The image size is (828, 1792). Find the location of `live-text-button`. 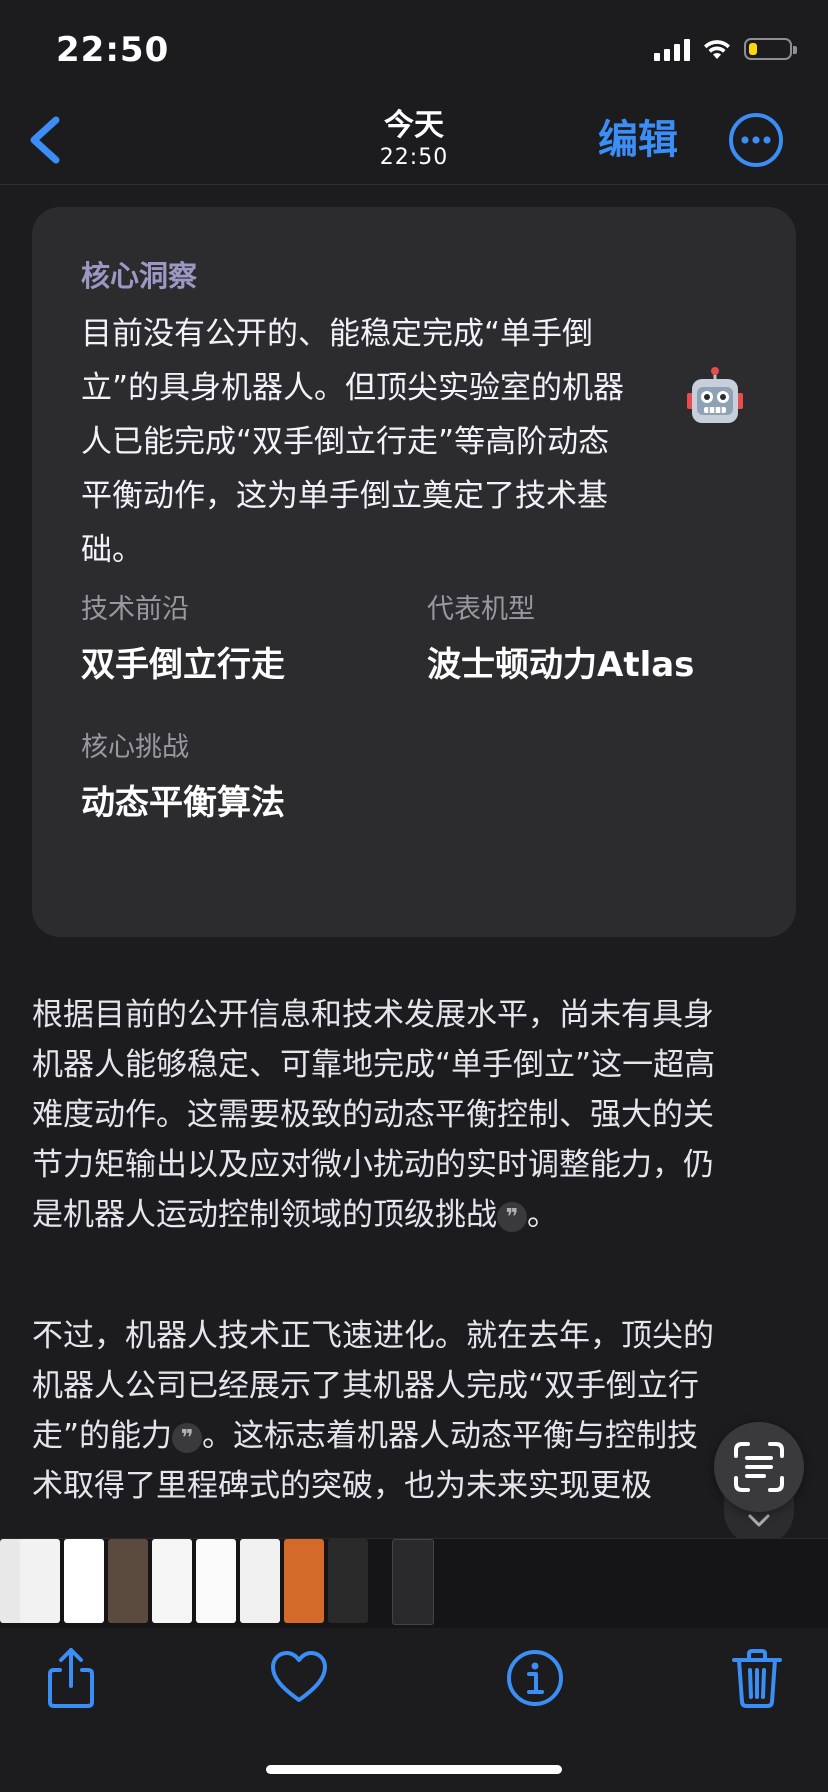

live-text-button is located at coordinates (759, 1467).